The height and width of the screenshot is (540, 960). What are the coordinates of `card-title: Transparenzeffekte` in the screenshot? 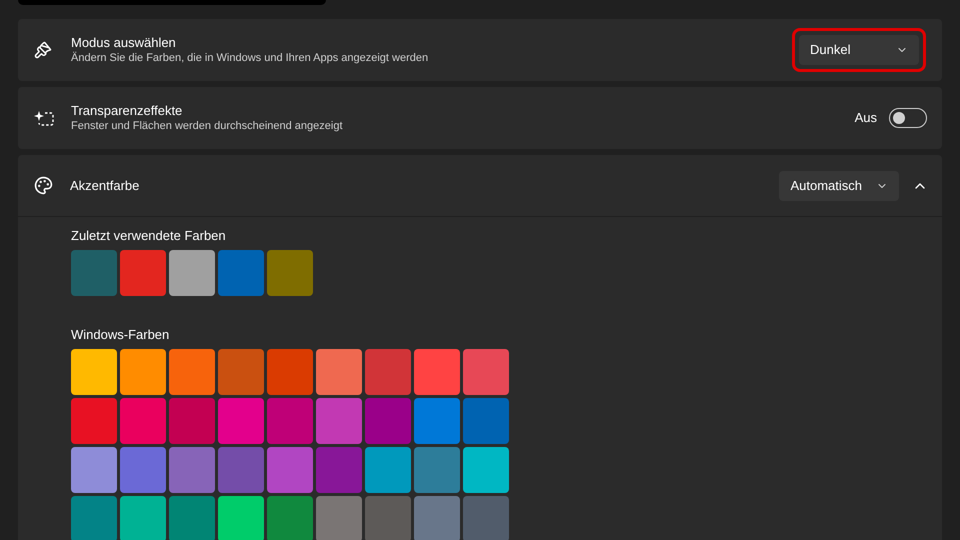 It's located at (127, 110).